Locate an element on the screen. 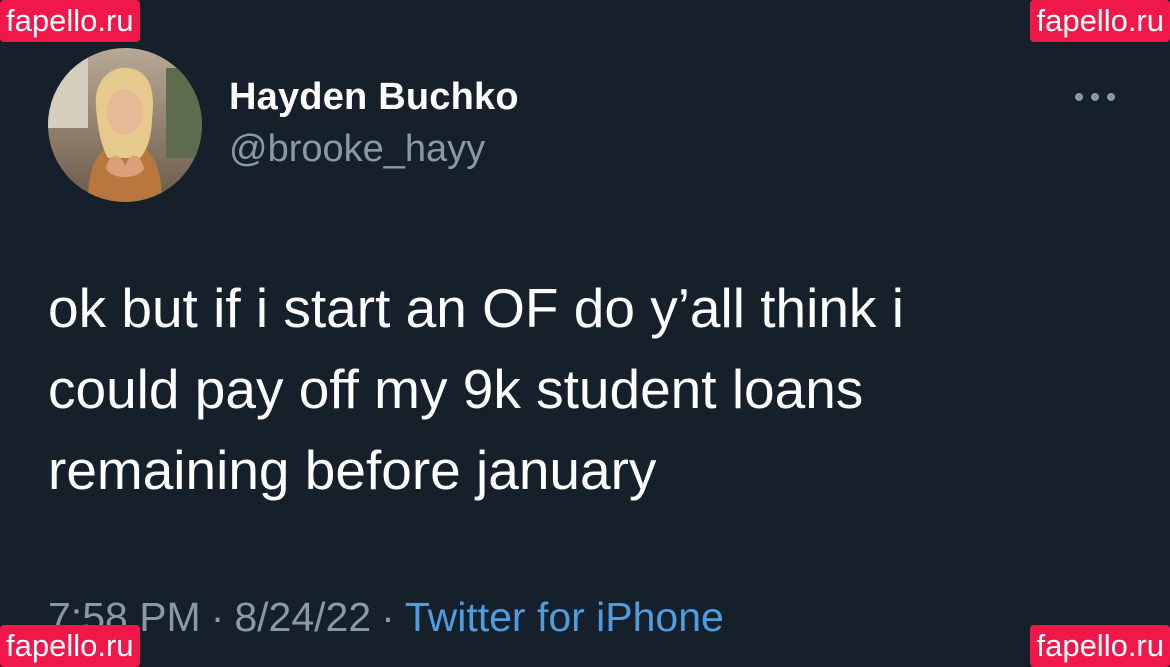  watermark-bottom-left: fapello.ru is located at coordinates (70, 646).